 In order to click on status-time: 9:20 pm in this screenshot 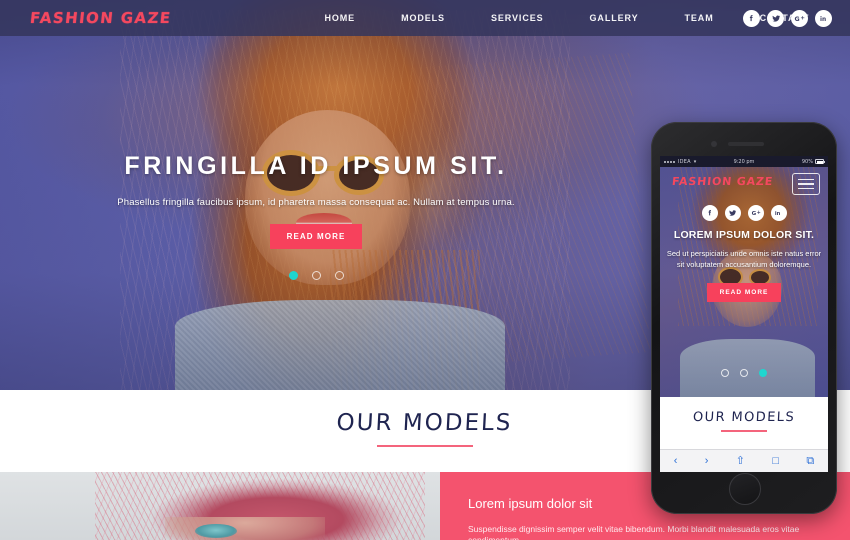, I will do `click(744, 161)`.